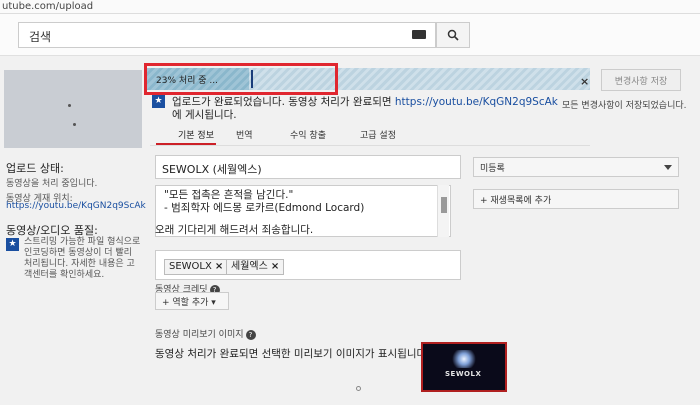  Describe the element at coordinates (227, 35) in the screenshot. I see `search-input: 검색` at that location.